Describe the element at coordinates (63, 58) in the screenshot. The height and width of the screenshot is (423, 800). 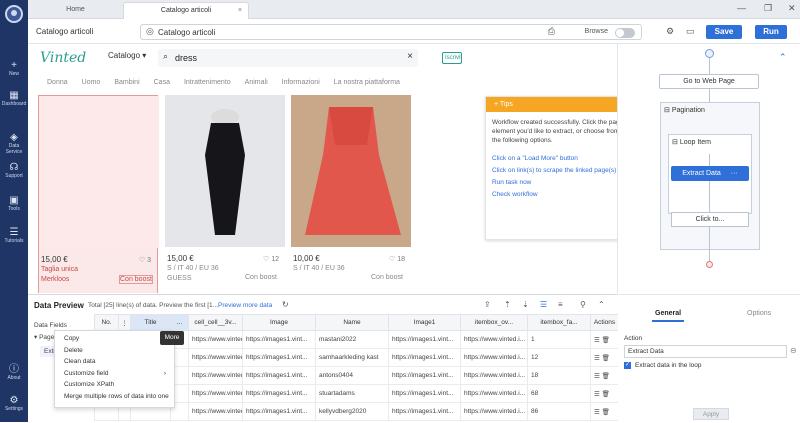
I see `vinted-logo: Vinted` at that location.